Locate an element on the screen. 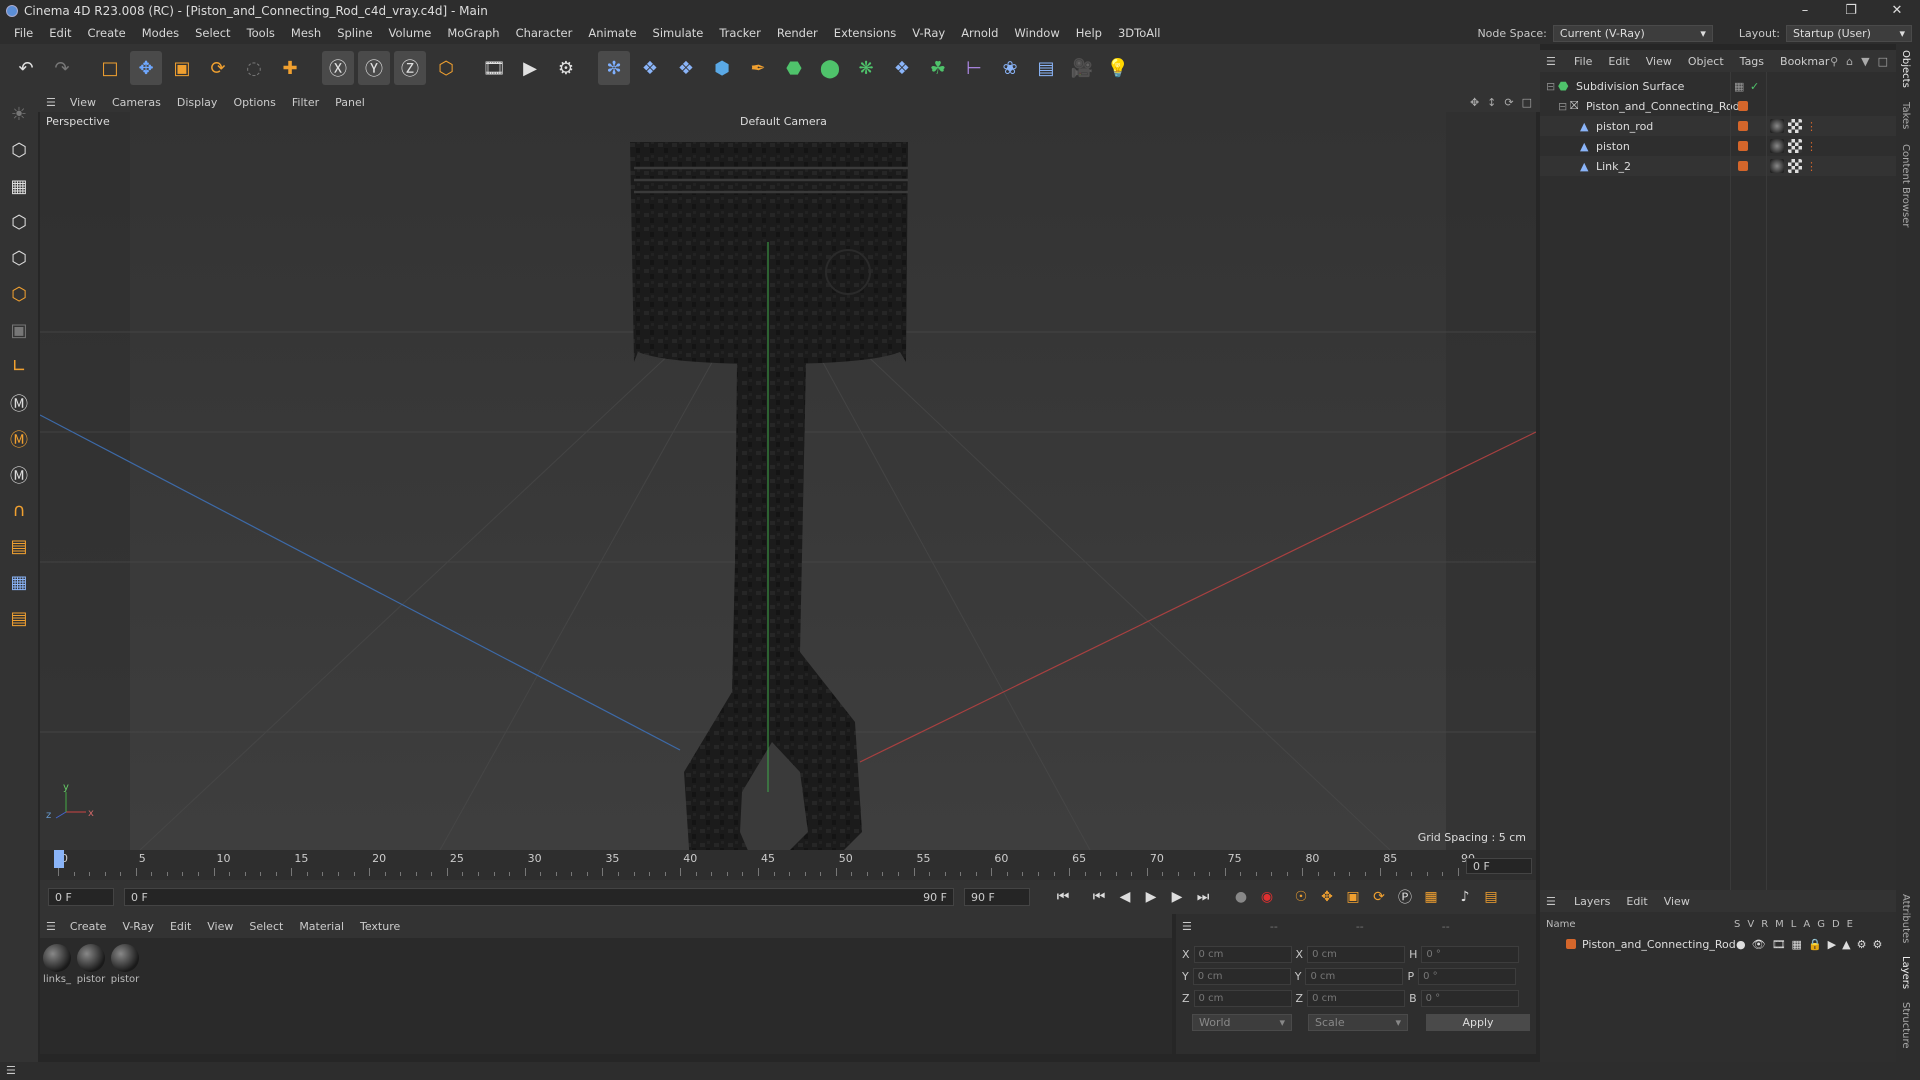 The image size is (1920, 1080). playhead is located at coordinates (59, 859).